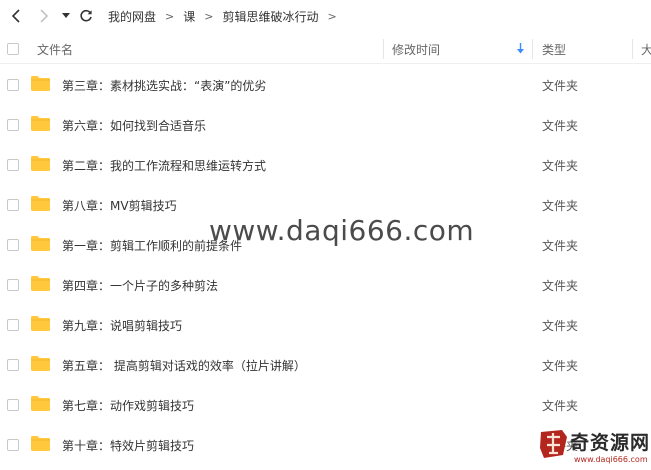  Describe the element at coordinates (134, 125) in the screenshot. I see `file-name: 第六章：如何找到合适音乐` at that location.